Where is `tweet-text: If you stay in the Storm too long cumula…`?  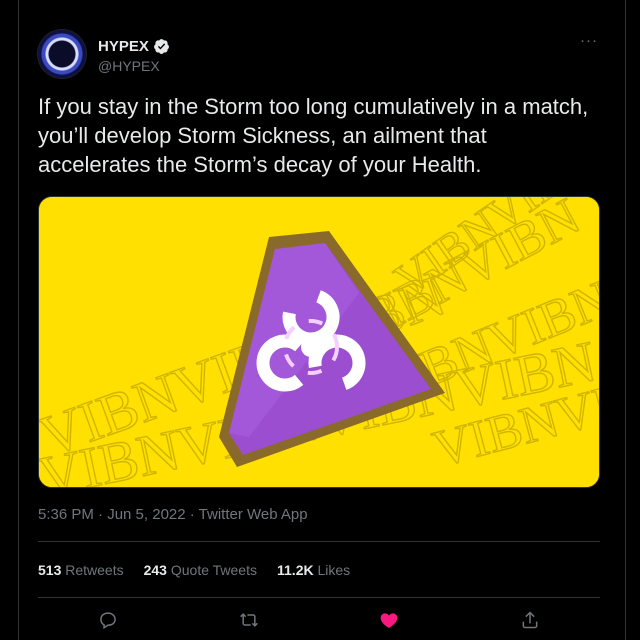 tweet-text: If you stay in the Storm too long cumula… is located at coordinates (313, 135).